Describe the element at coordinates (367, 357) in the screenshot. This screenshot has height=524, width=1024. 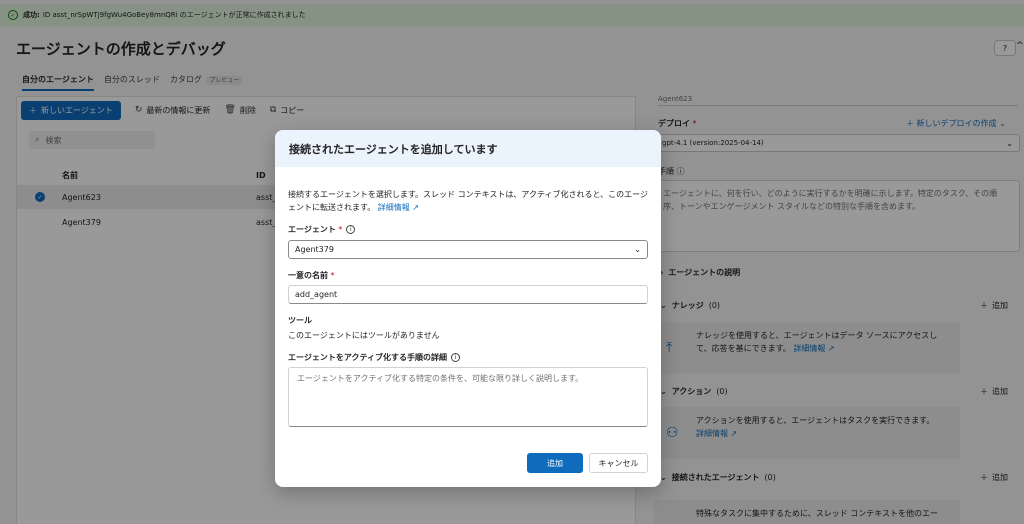
I see `activation-steps-label-text: エージェントをアクティブ化する手順の詳細` at that location.